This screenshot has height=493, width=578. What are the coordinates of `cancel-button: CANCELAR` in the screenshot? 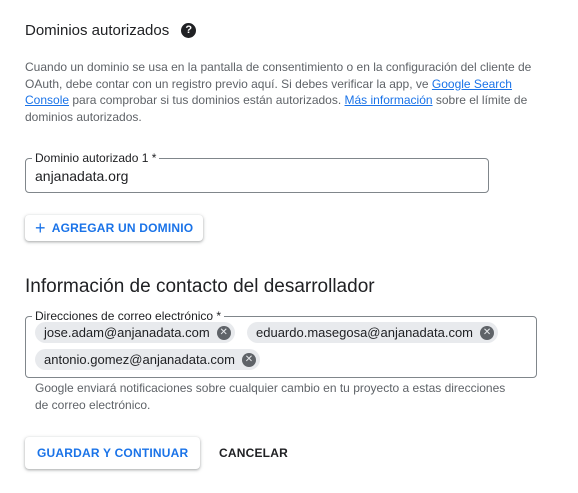 It's located at (253, 453).